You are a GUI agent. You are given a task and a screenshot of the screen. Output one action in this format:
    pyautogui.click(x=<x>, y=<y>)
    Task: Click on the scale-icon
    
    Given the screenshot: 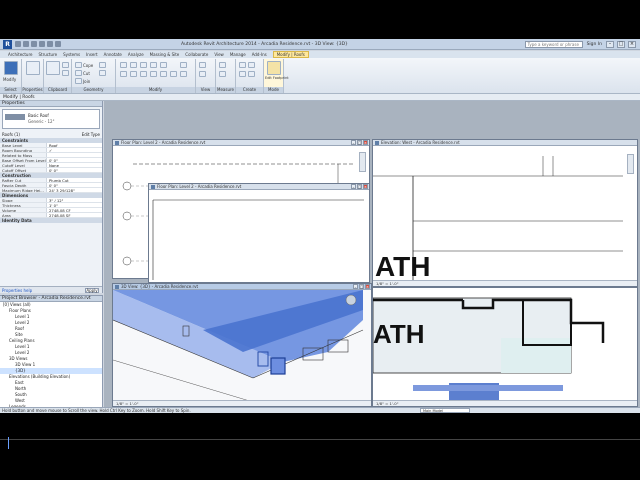 What is the action you would take?
    pyautogui.click(x=173, y=74)
    